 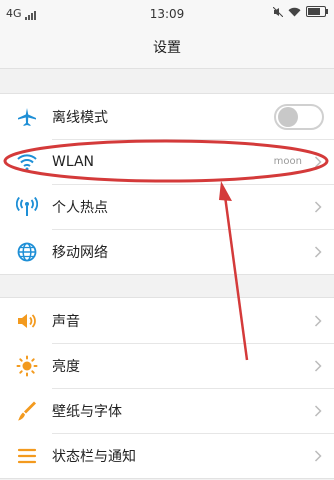 I want to click on airplane-icon, so click(x=27, y=117).